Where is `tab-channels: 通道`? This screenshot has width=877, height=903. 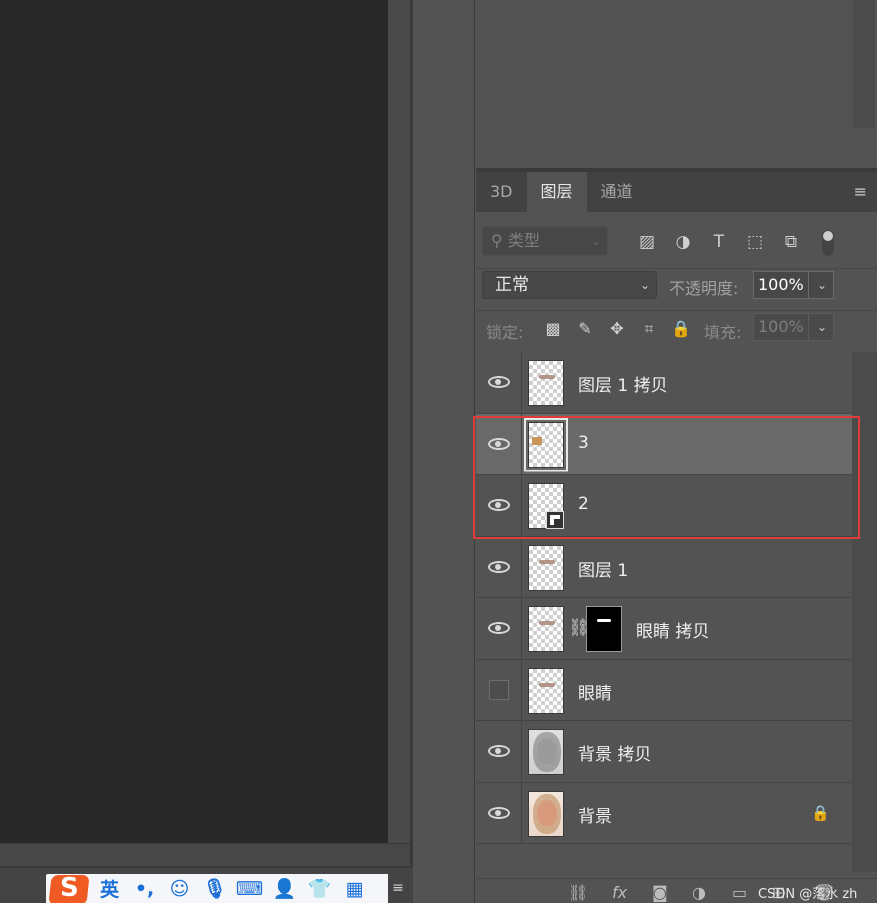 tab-channels: 通道 is located at coordinates (617, 192).